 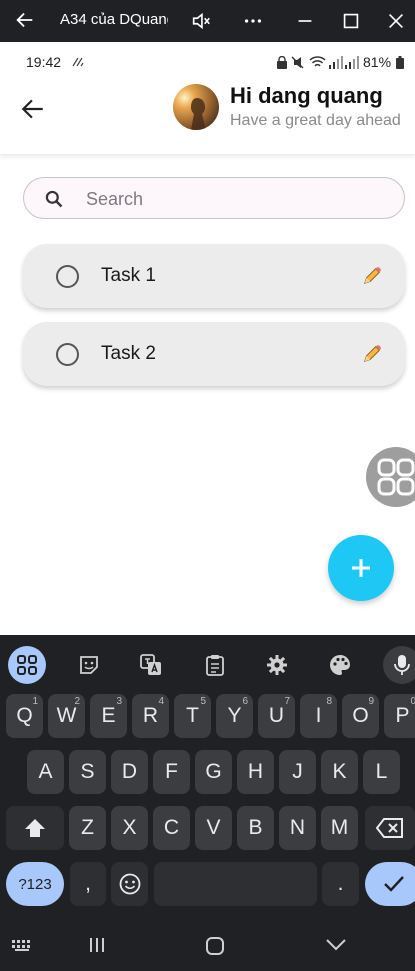 I want to click on key-label: Q, so click(x=24, y=715).